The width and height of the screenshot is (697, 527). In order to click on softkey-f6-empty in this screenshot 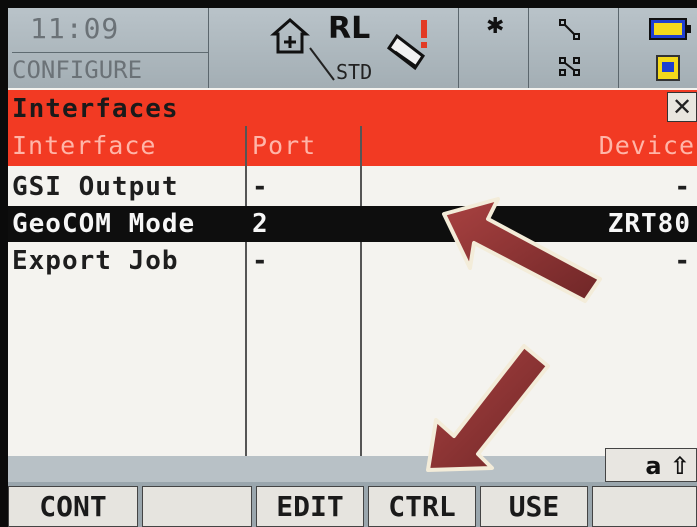, I will do `click(644, 506)`.